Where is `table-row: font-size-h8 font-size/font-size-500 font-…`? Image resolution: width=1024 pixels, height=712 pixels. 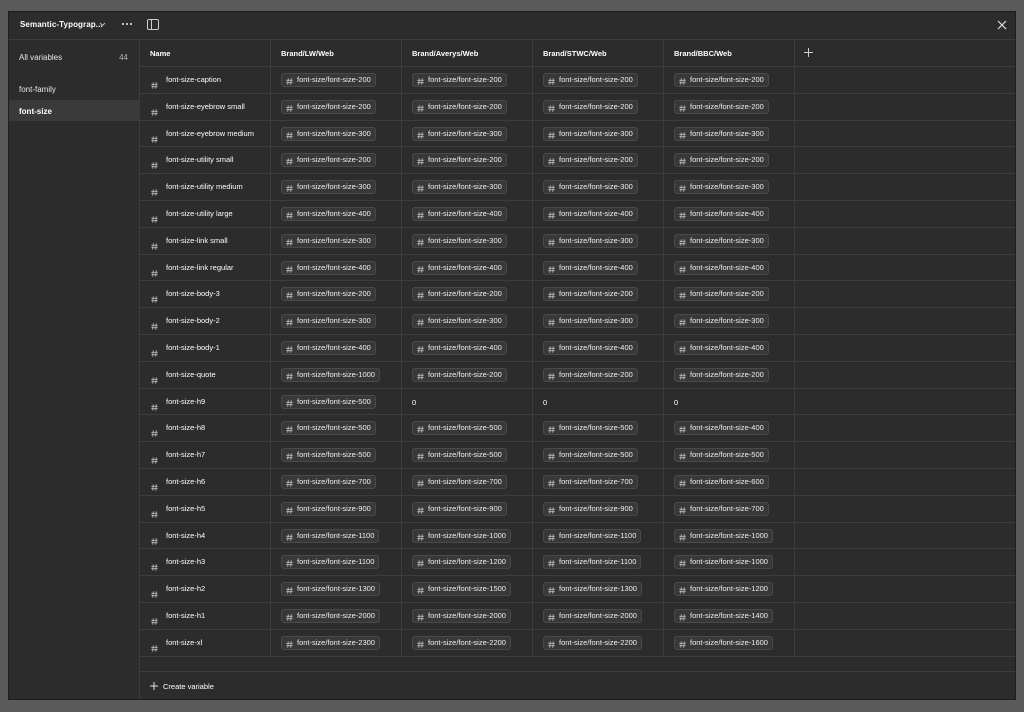 table-row: font-size-h8 font-size/font-size-500 font-… is located at coordinates (577, 429).